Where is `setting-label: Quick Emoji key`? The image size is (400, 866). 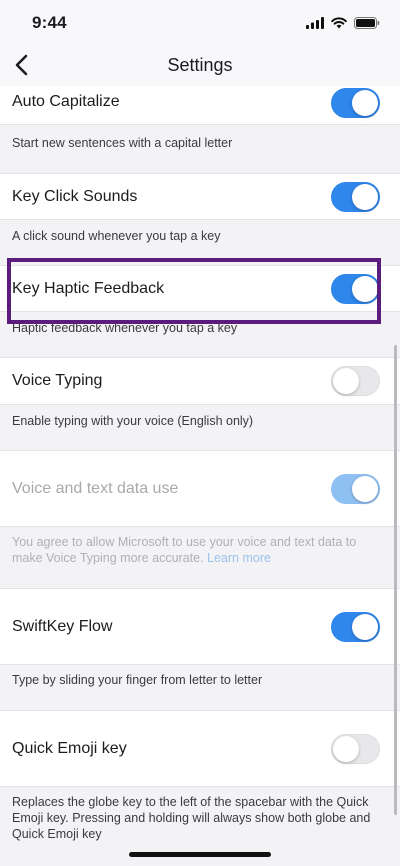 setting-label: Quick Emoji key is located at coordinates (69, 748).